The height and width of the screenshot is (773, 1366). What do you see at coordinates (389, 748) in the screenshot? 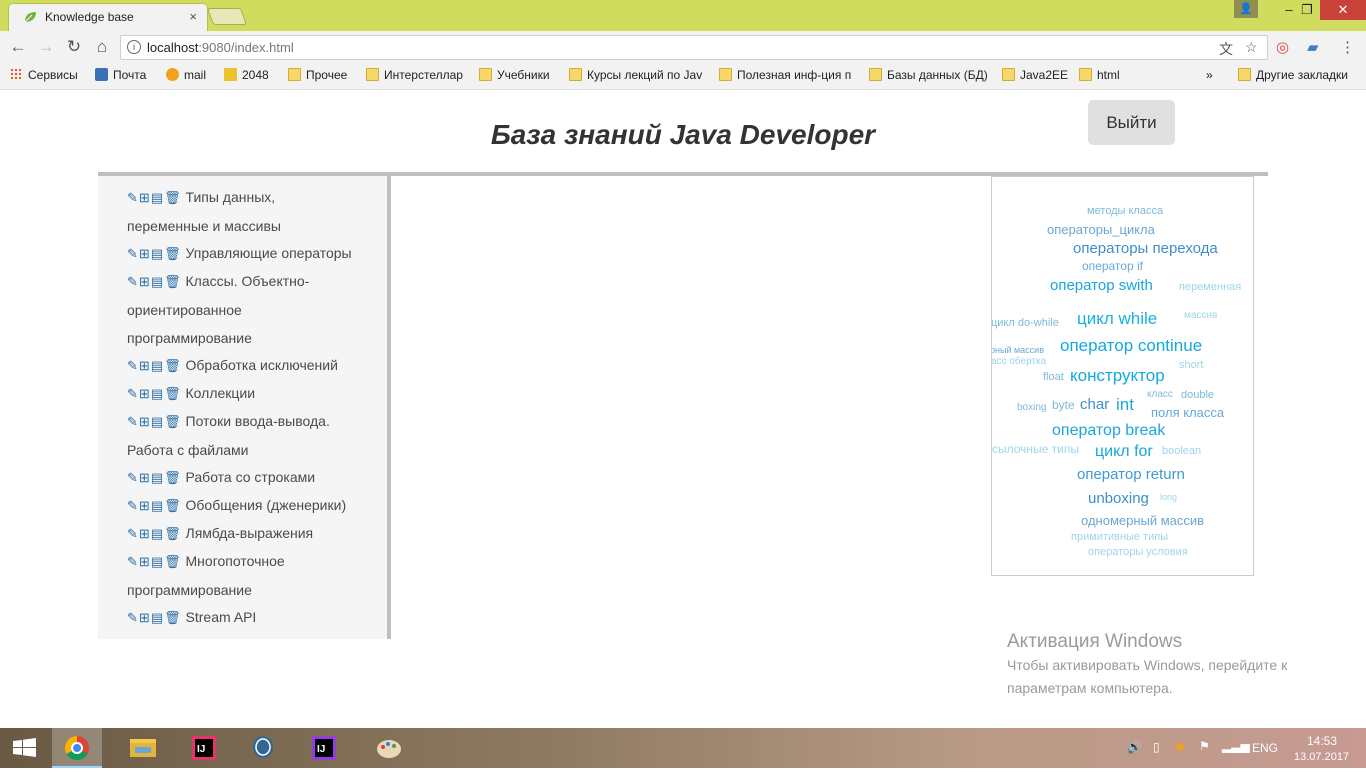
I see `taskbar-paint` at bounding box center [389, 748].